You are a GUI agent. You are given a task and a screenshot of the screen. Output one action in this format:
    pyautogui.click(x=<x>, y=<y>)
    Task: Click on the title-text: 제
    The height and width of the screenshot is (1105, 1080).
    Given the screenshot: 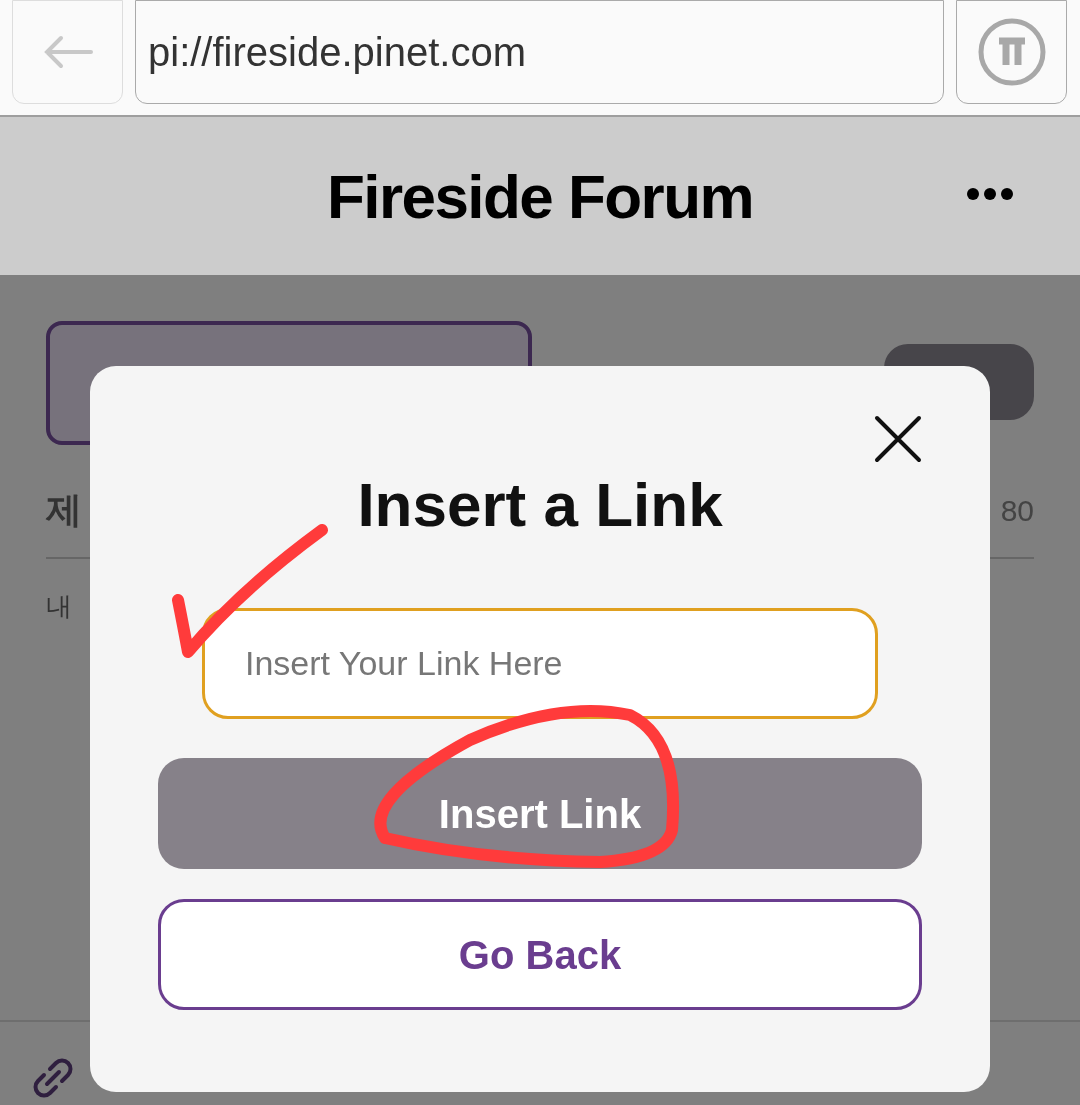 What is the action you would take?
    pyautogui.click(x=64, y=510)
    